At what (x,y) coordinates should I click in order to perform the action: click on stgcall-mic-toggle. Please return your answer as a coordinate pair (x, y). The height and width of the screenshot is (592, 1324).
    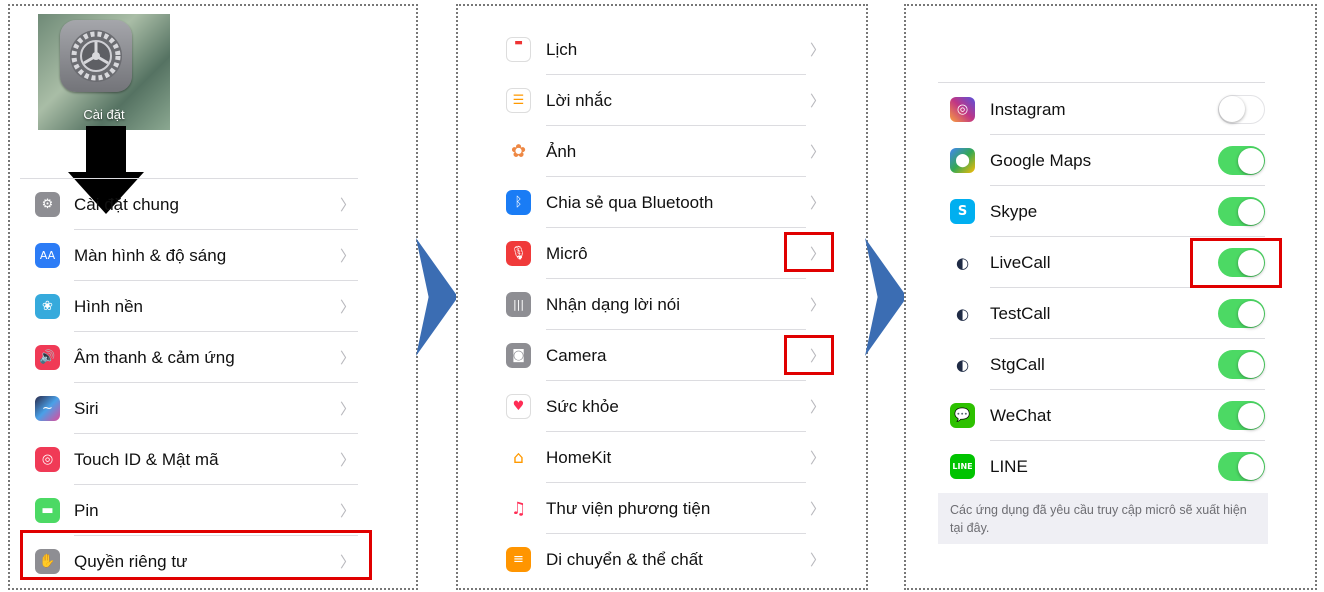
    Looking at the image, I should click on (1241, 364).